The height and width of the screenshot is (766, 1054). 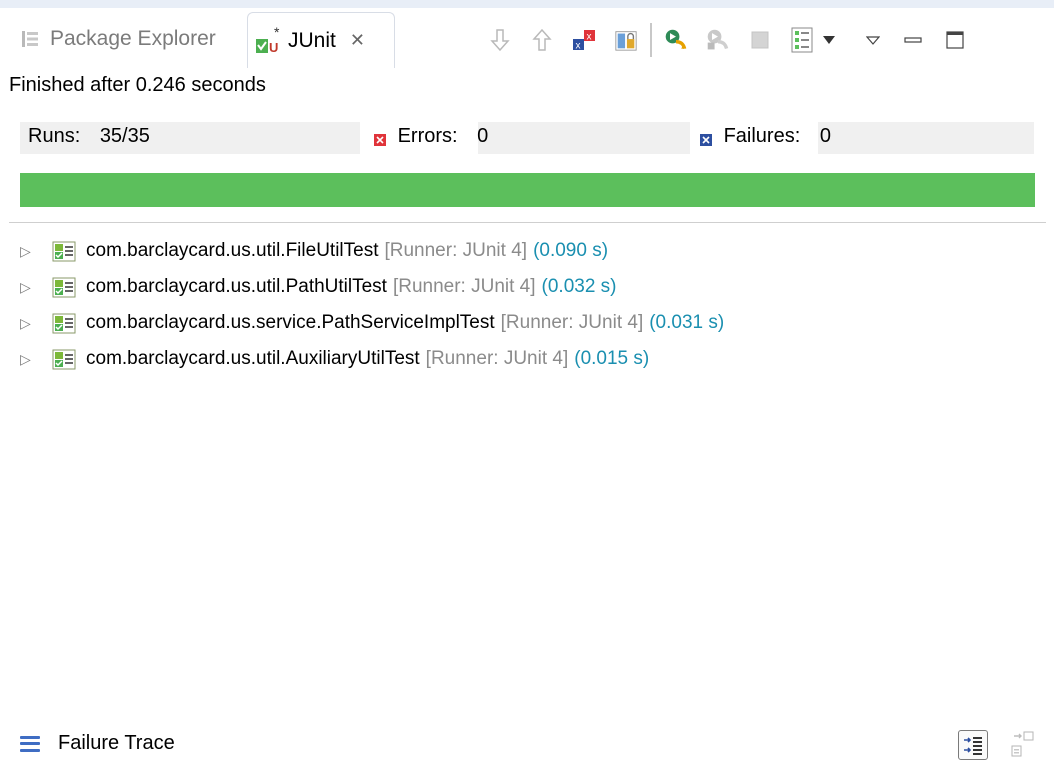 I want to click on stop-icon, so click(x=760, y=40).